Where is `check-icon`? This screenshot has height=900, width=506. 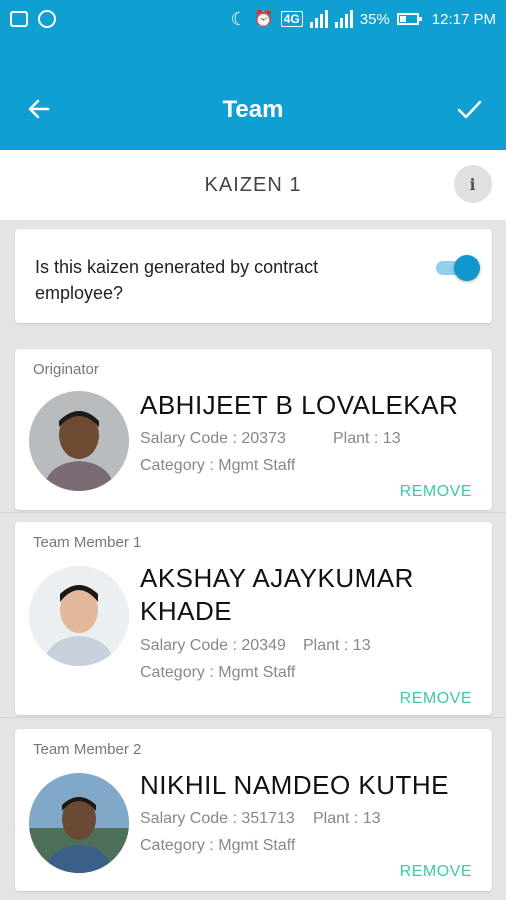
check-icon is located at coordinates (469, 109).